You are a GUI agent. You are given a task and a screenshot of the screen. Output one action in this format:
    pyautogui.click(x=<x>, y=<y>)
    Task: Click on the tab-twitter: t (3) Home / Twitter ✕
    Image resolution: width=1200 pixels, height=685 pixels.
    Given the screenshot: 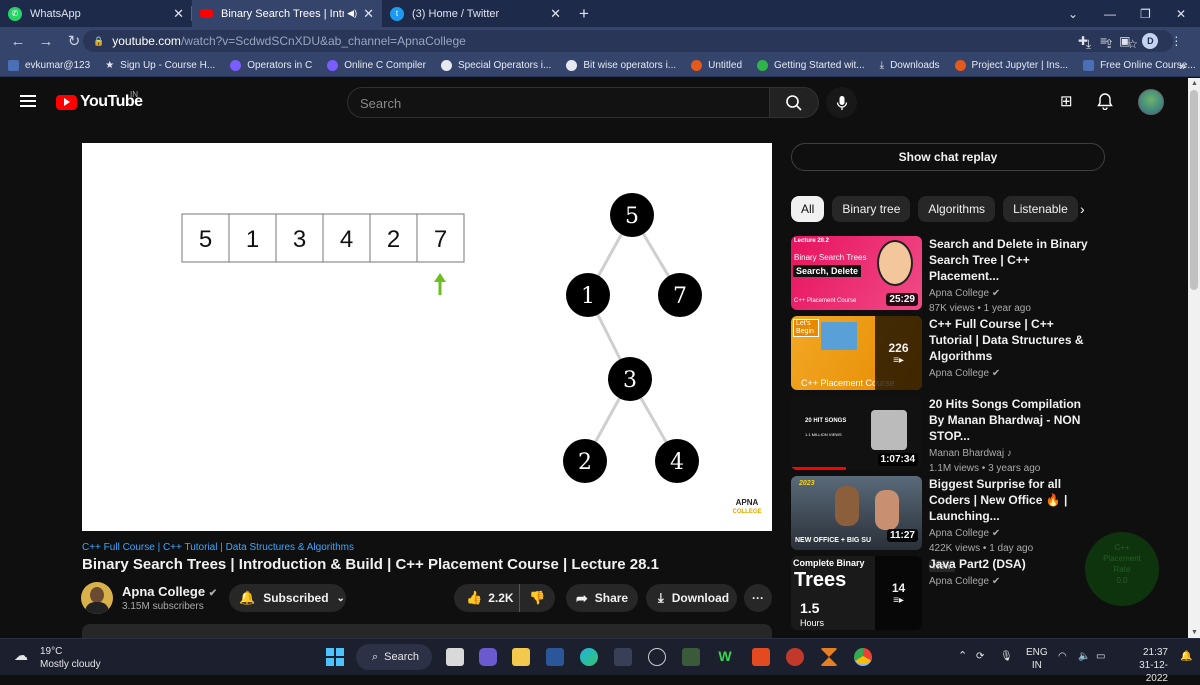 What is the action you would take?
    pyautogui.click(x=475, y=13)
    